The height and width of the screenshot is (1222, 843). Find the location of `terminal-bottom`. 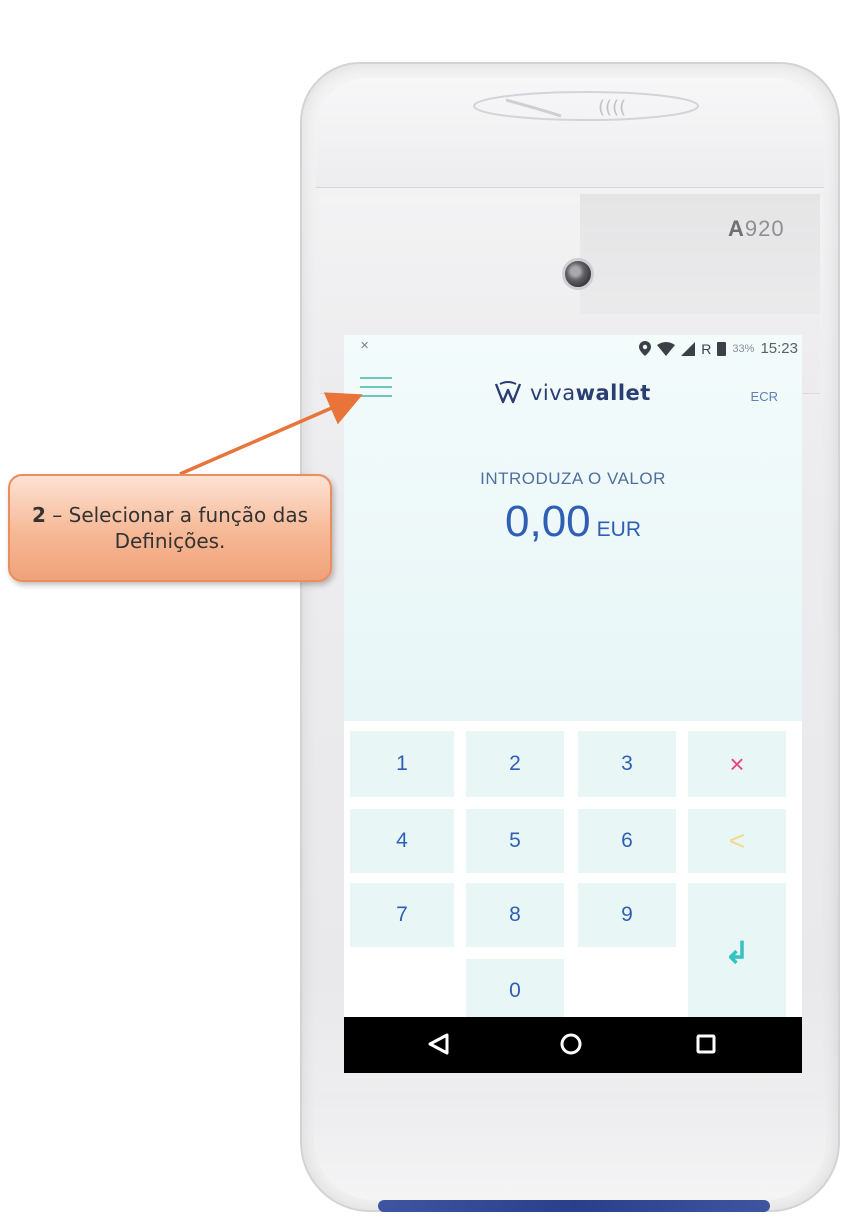

terminal-bottom is located at coordinates (570, 1145).